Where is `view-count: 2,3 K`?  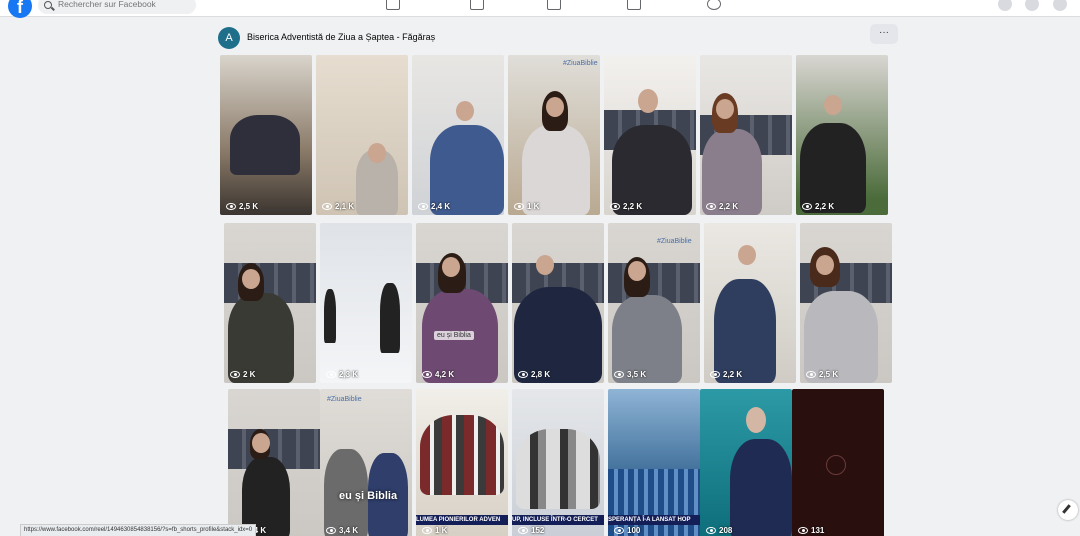 view-count: 2,3 K is located at coordinates (342, 374).